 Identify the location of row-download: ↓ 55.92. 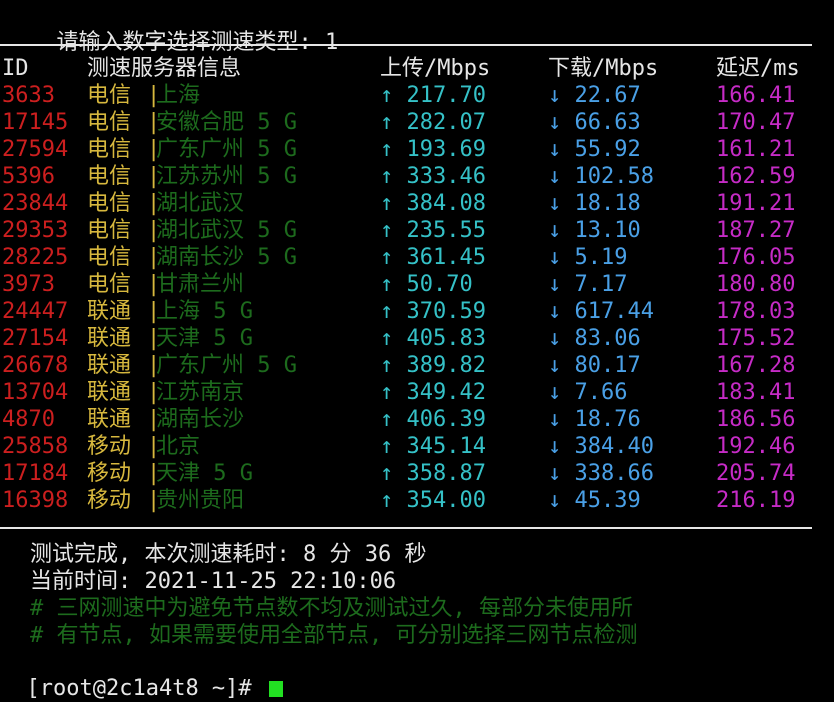
(594, 149).